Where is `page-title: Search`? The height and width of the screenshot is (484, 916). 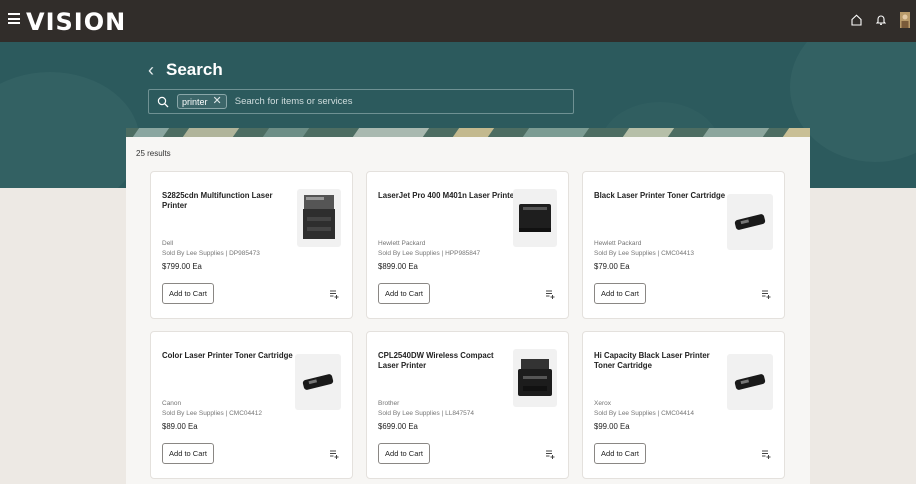
page-title: Search is located at coordinates (194, 69).